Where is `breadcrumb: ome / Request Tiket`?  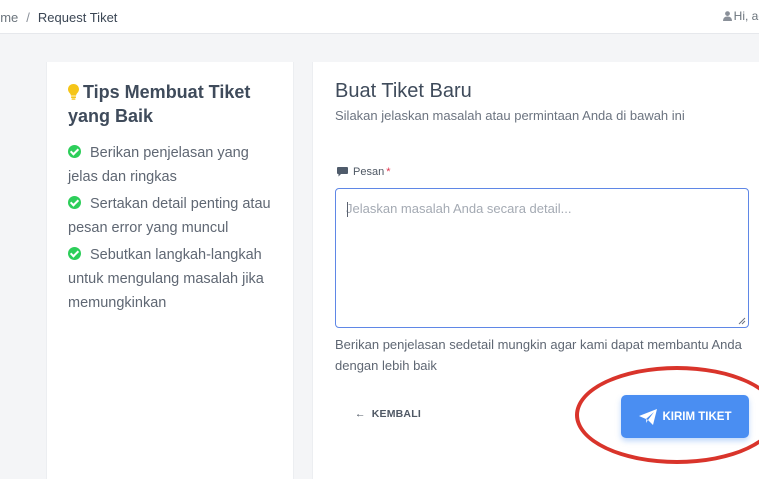
breadcrumb: ome / Request Tiket is located at coordinates (58, 17).